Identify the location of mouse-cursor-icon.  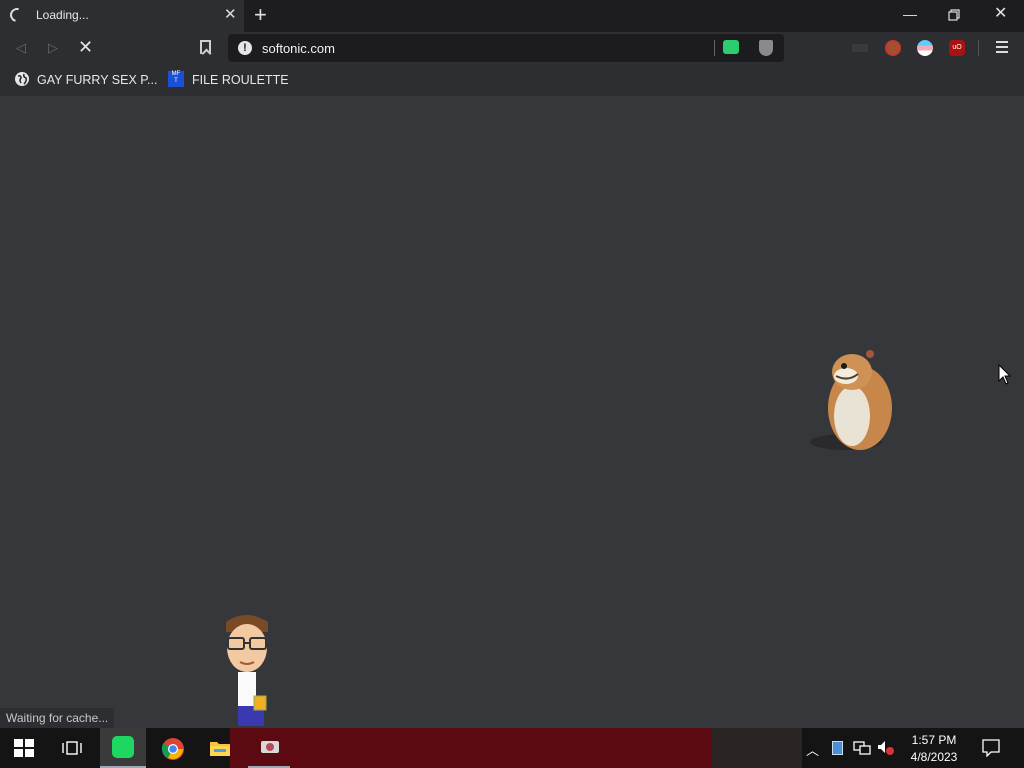
(1005, 374).